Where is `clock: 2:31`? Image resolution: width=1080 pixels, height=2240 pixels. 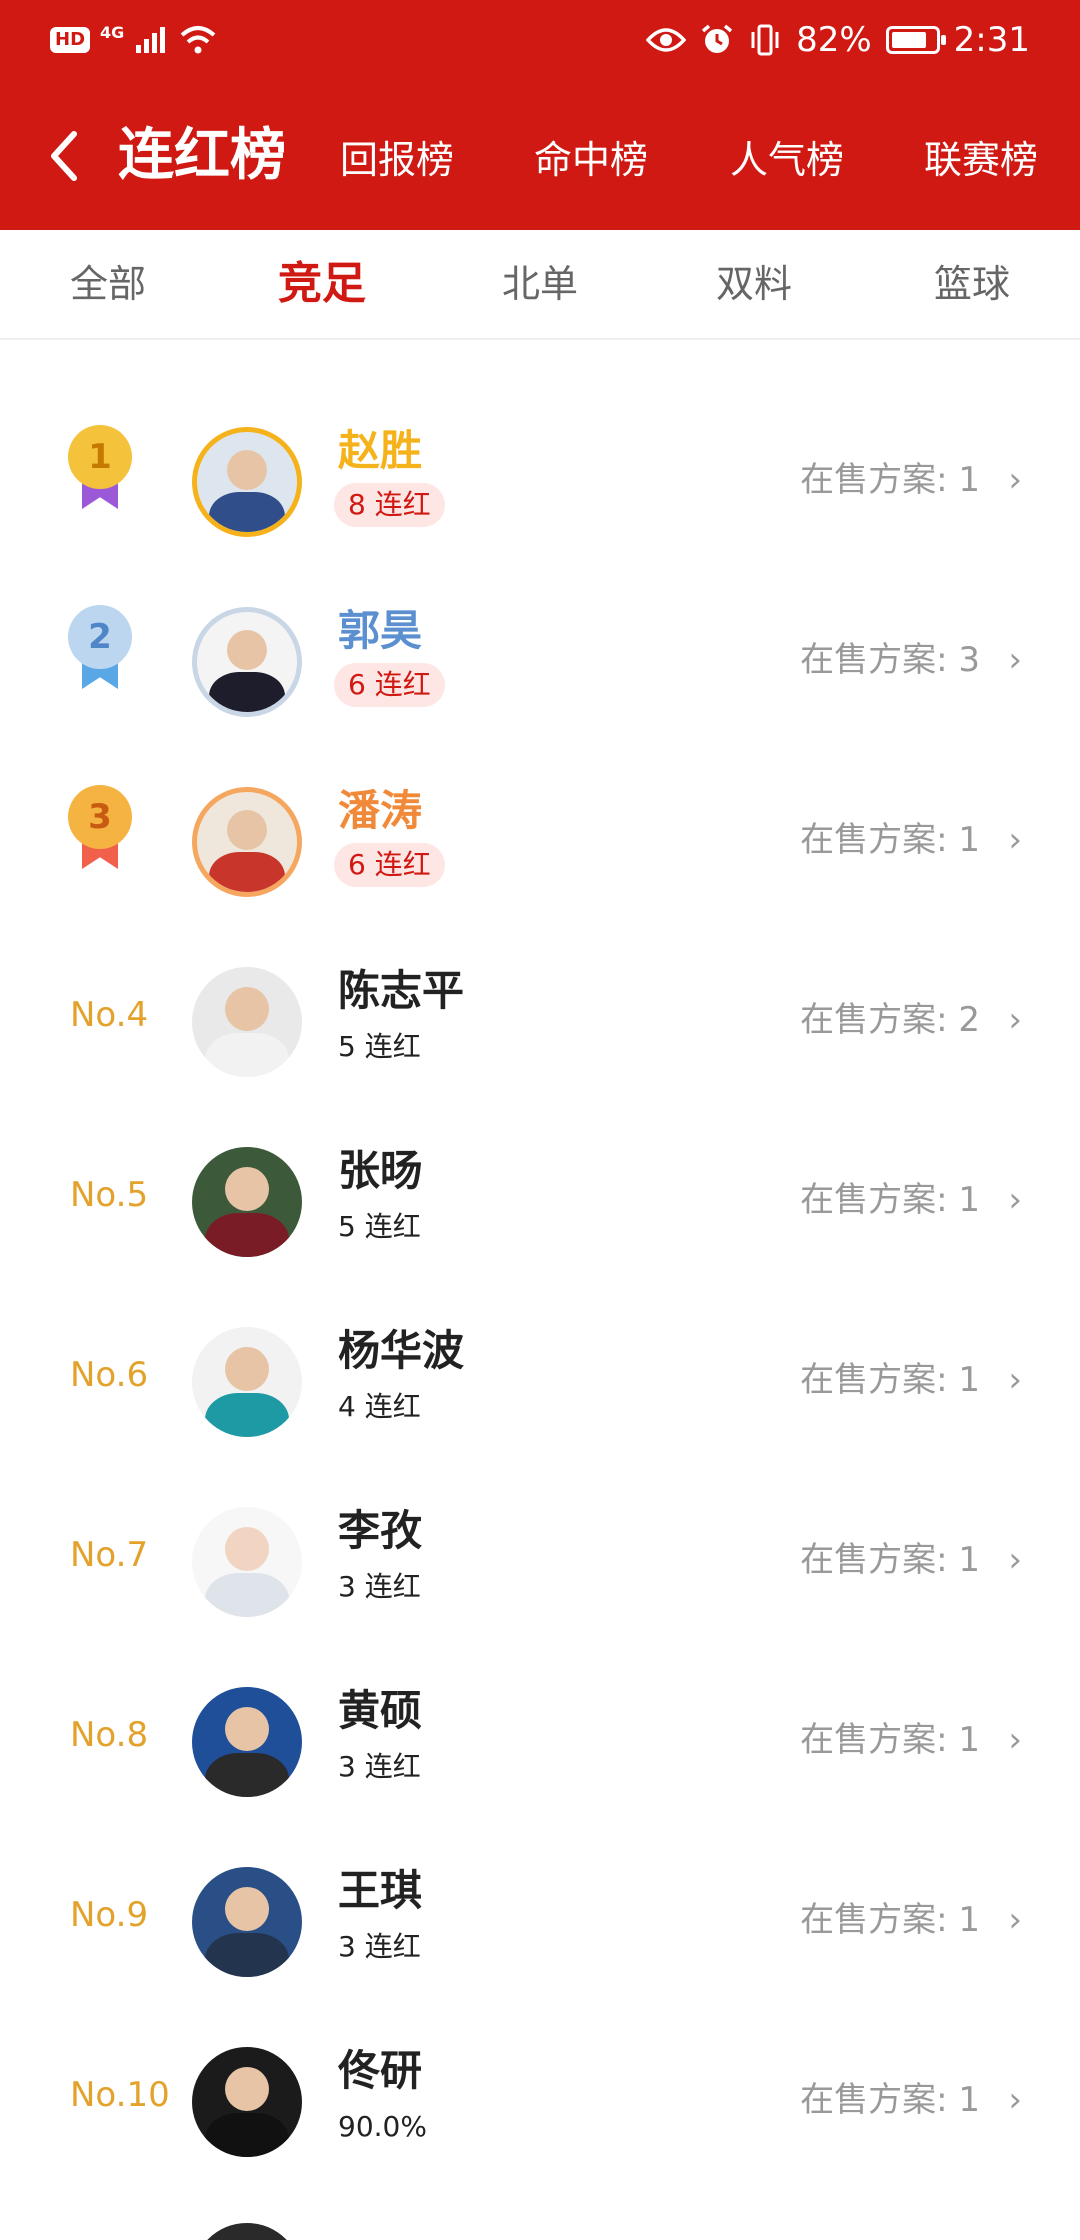 clock: 2:31 is located at coordinates (991, 40).